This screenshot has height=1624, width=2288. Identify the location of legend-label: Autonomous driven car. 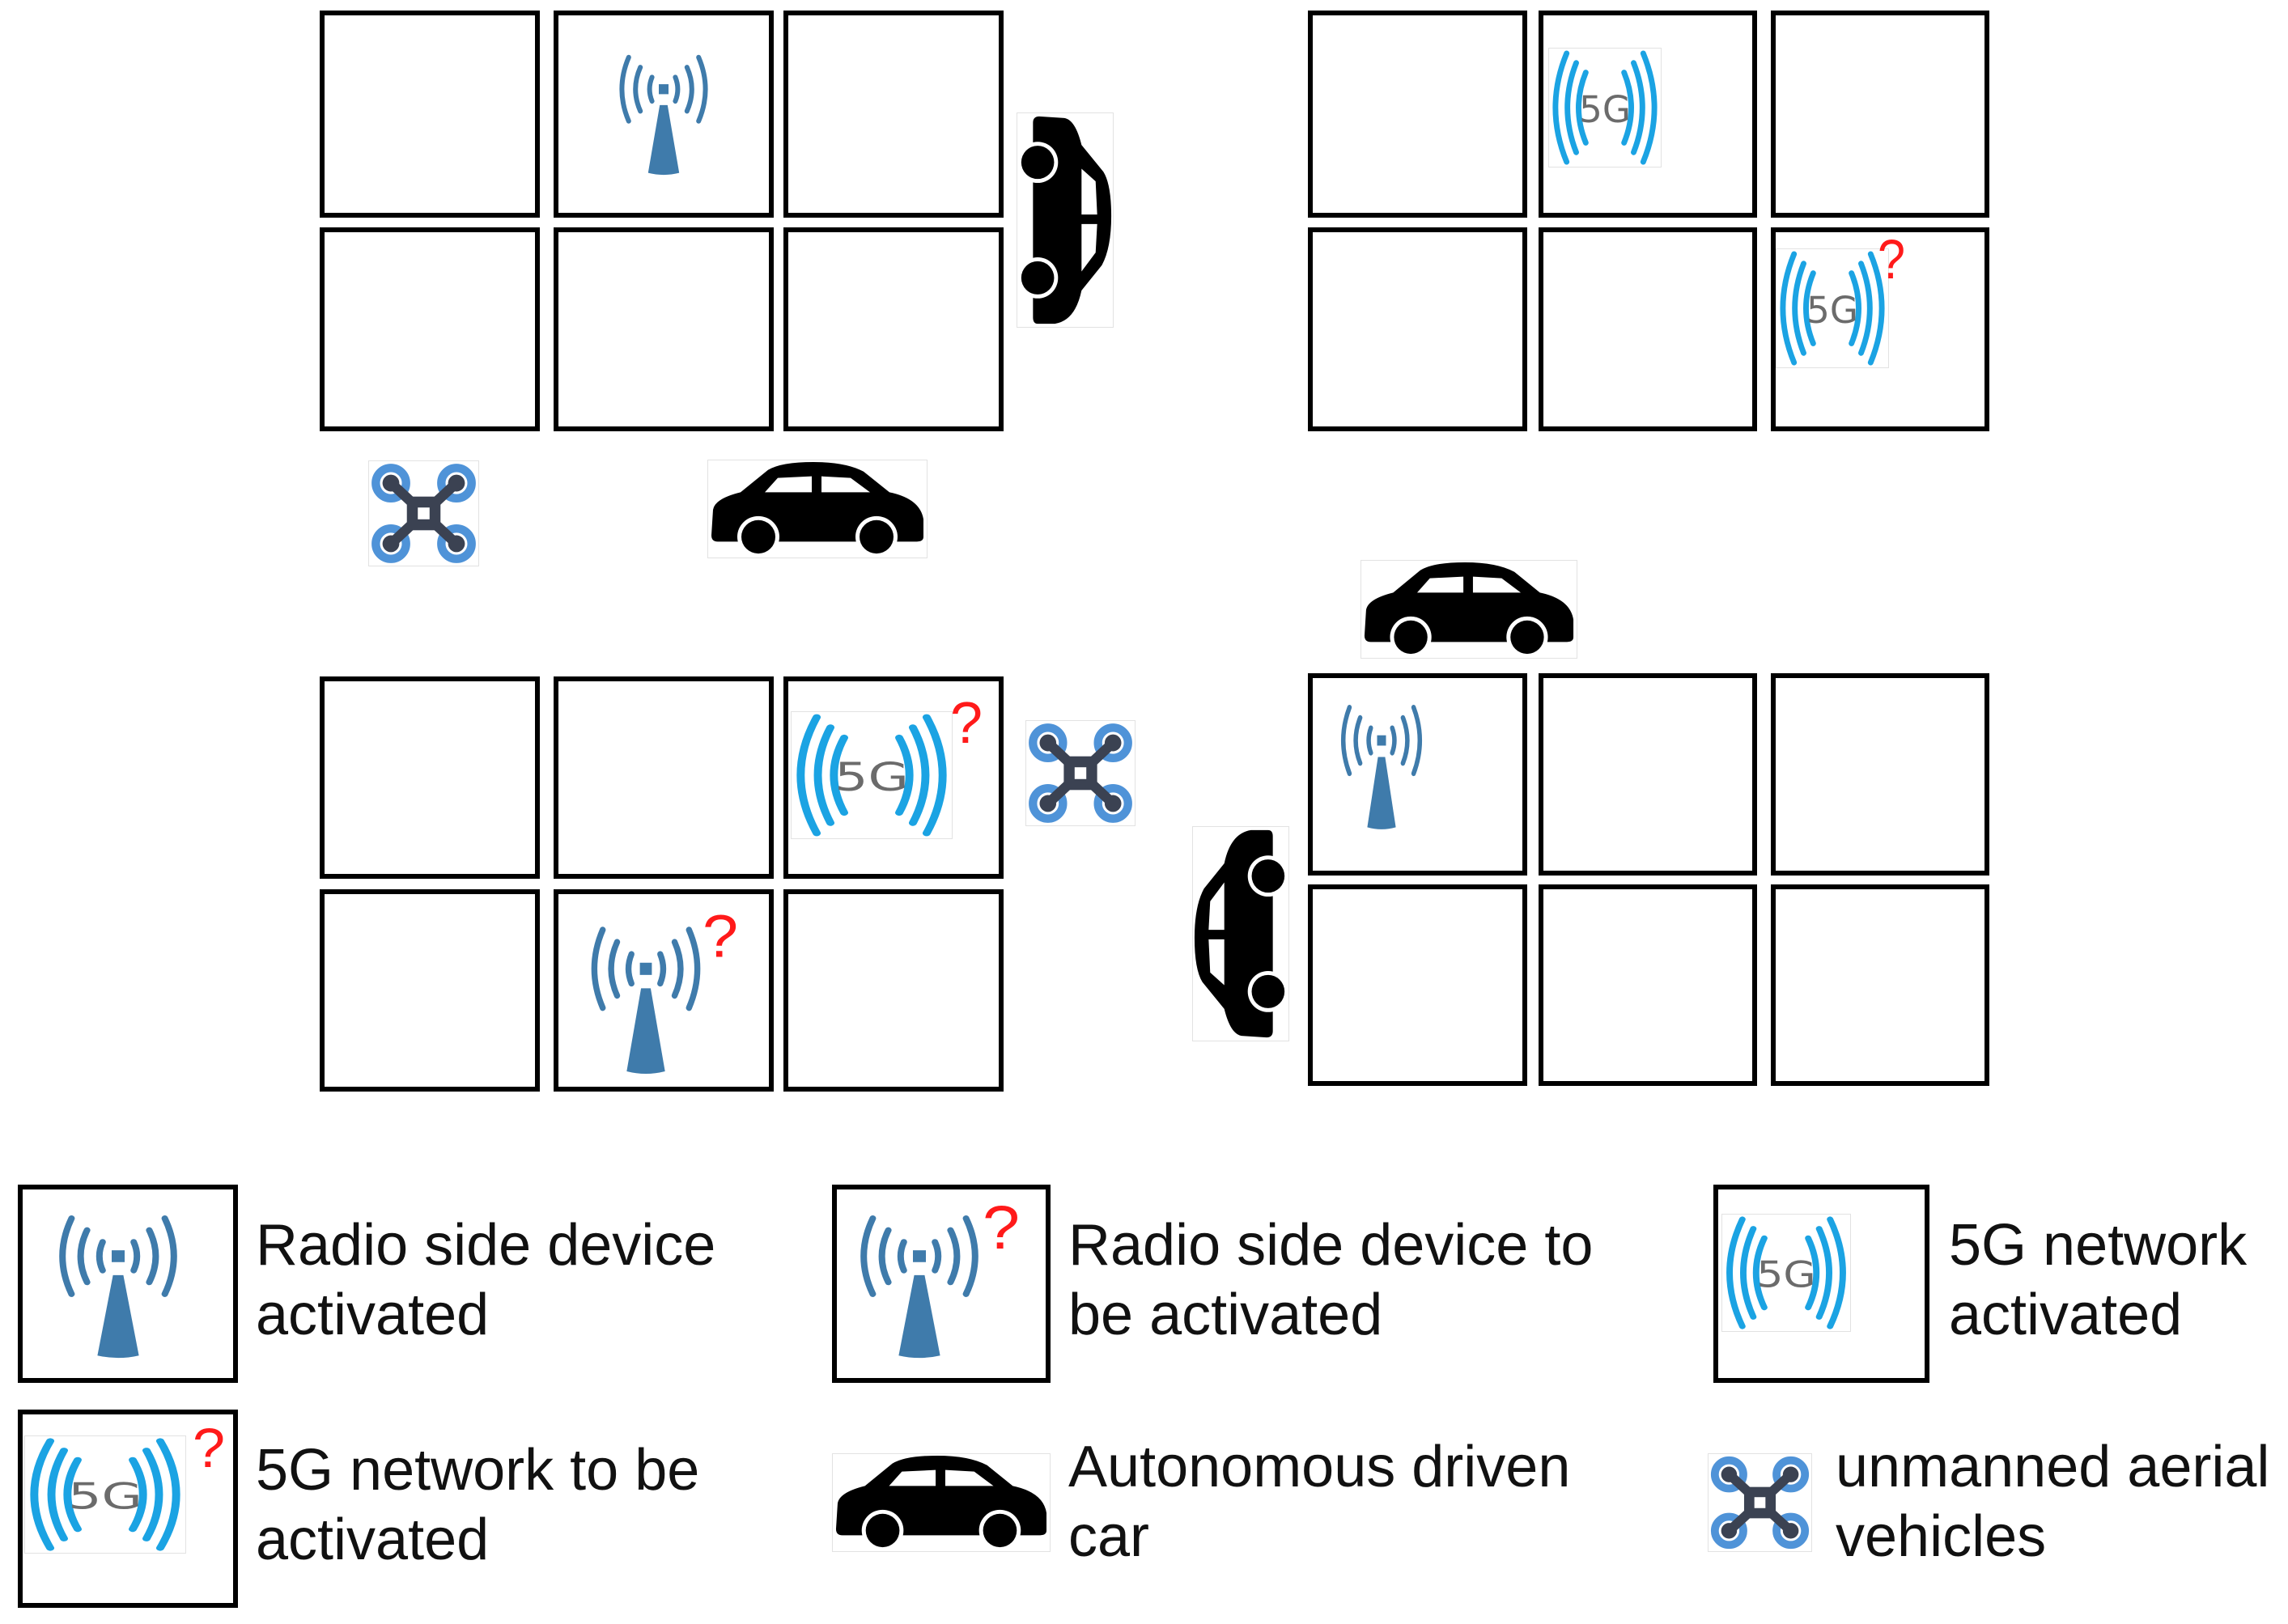
(1319, 1502).